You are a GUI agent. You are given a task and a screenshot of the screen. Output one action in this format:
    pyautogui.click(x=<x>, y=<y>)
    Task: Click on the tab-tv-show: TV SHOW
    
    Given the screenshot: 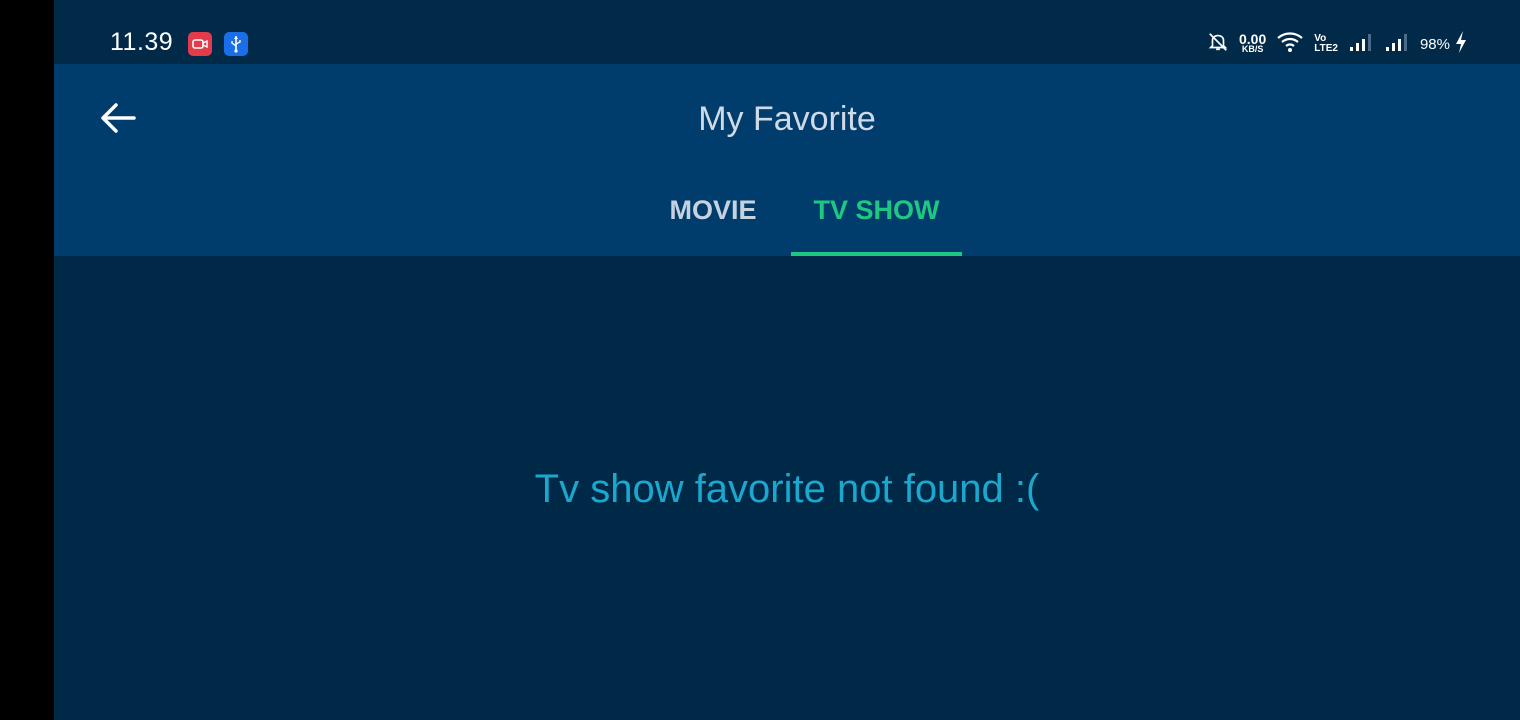 What is the action you would take?
    pyautogui.click(x=876, y=220)
    